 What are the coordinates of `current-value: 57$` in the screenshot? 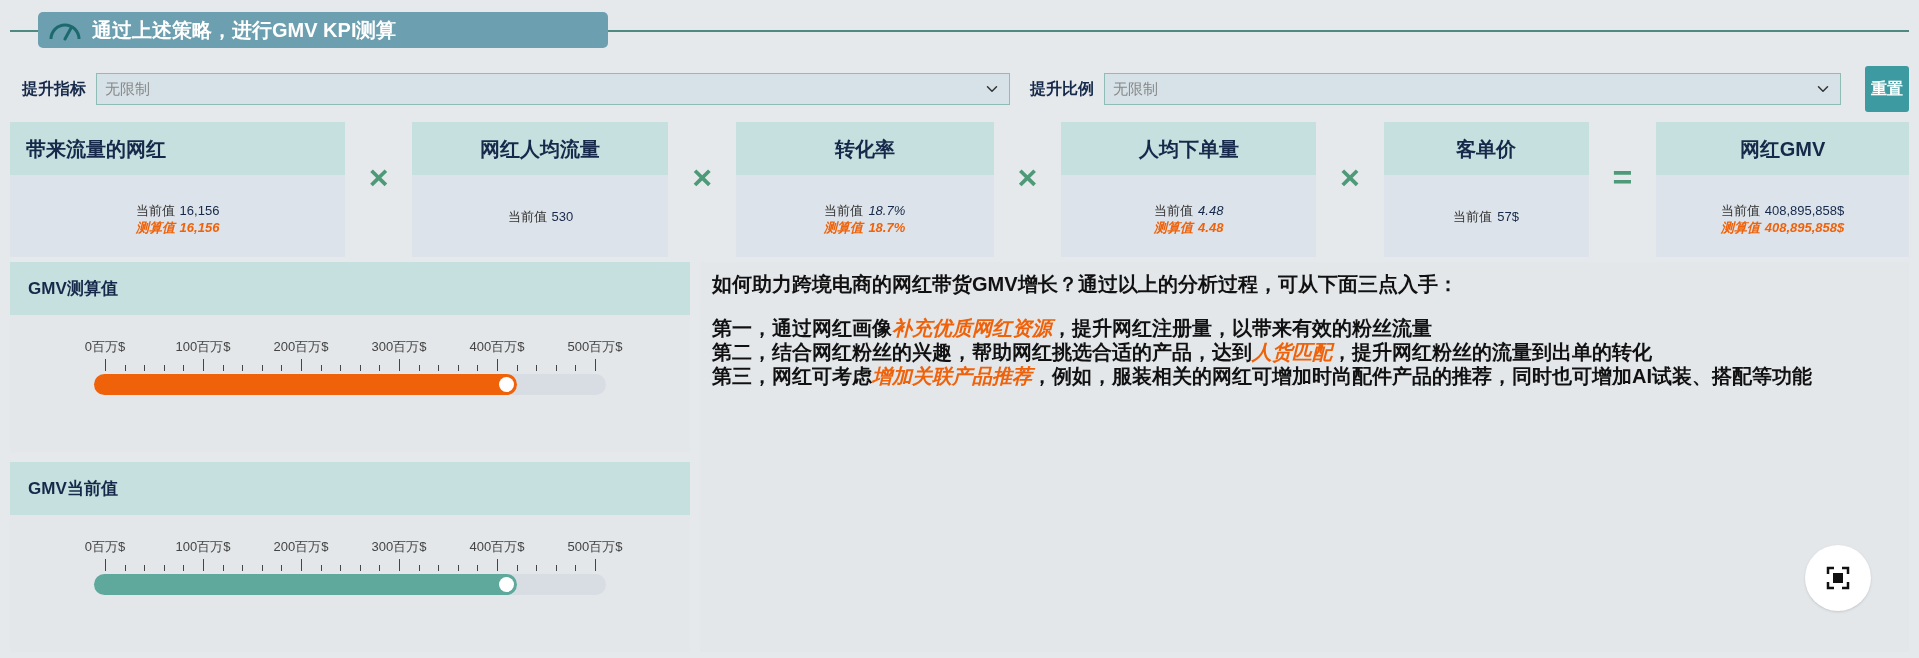 It's located at (1508, 216).